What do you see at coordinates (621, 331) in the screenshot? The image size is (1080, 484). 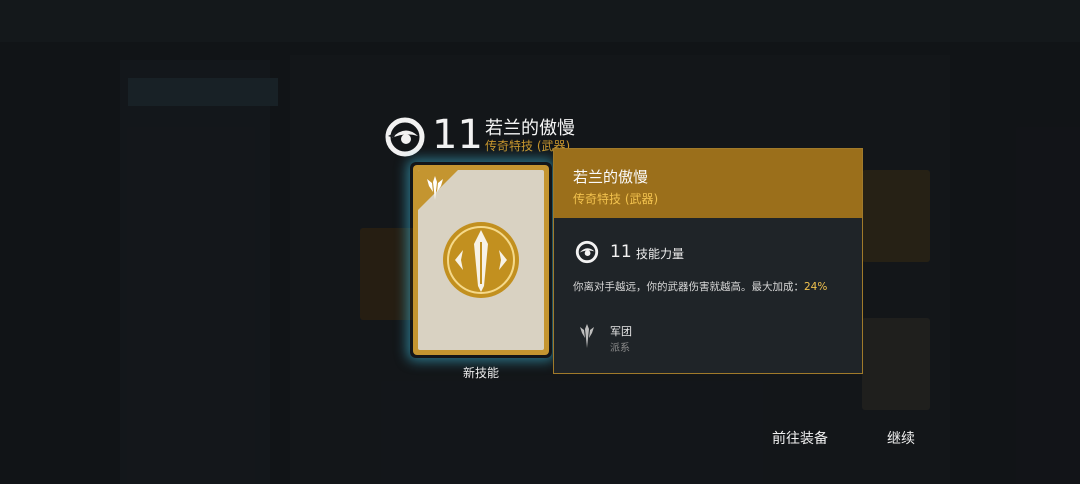 I see `faction-name: 军团` at bounding box center [621, 331].